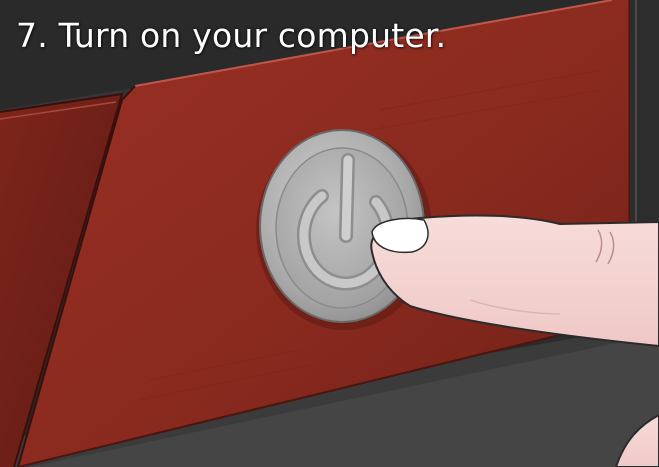 The height and width of the screenshot is (467, 659). What do you see at coordinates (231, 35) in the screenshot?
I see `step-caption: 7. Turn on your computer.` at bounding box center [231, 35].